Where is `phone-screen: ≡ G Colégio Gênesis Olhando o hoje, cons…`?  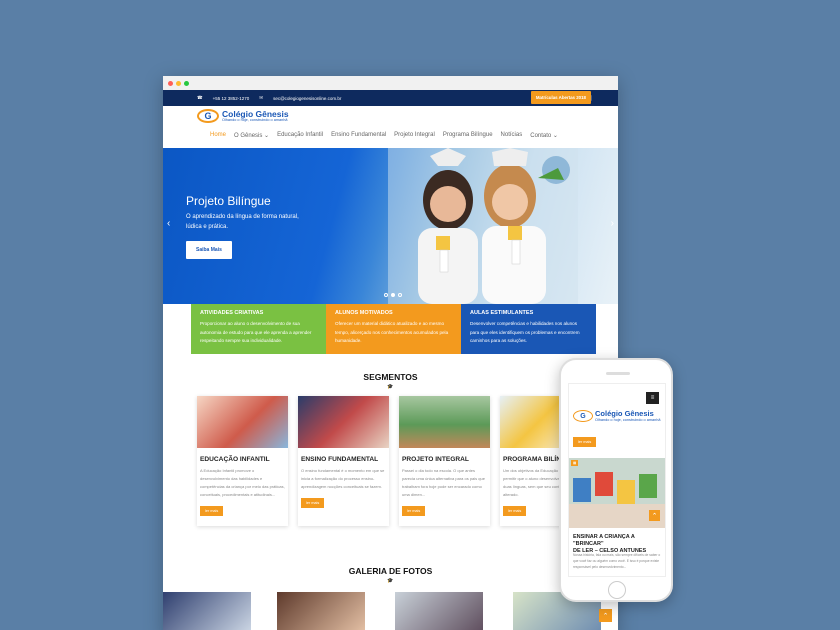
phone-screen: ≡ G Colégio Gênesis Olhando o hoje, cons… is located at coordinates (617, 480).